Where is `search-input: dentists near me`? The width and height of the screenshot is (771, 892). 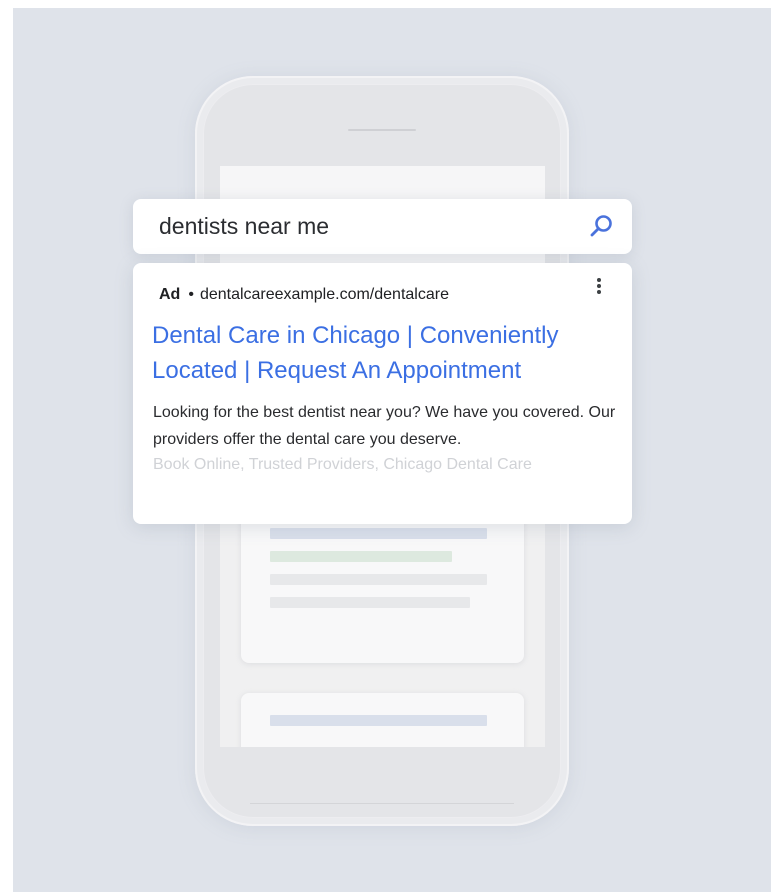
search-input: dentists near me is located at coordinates (244, 226).